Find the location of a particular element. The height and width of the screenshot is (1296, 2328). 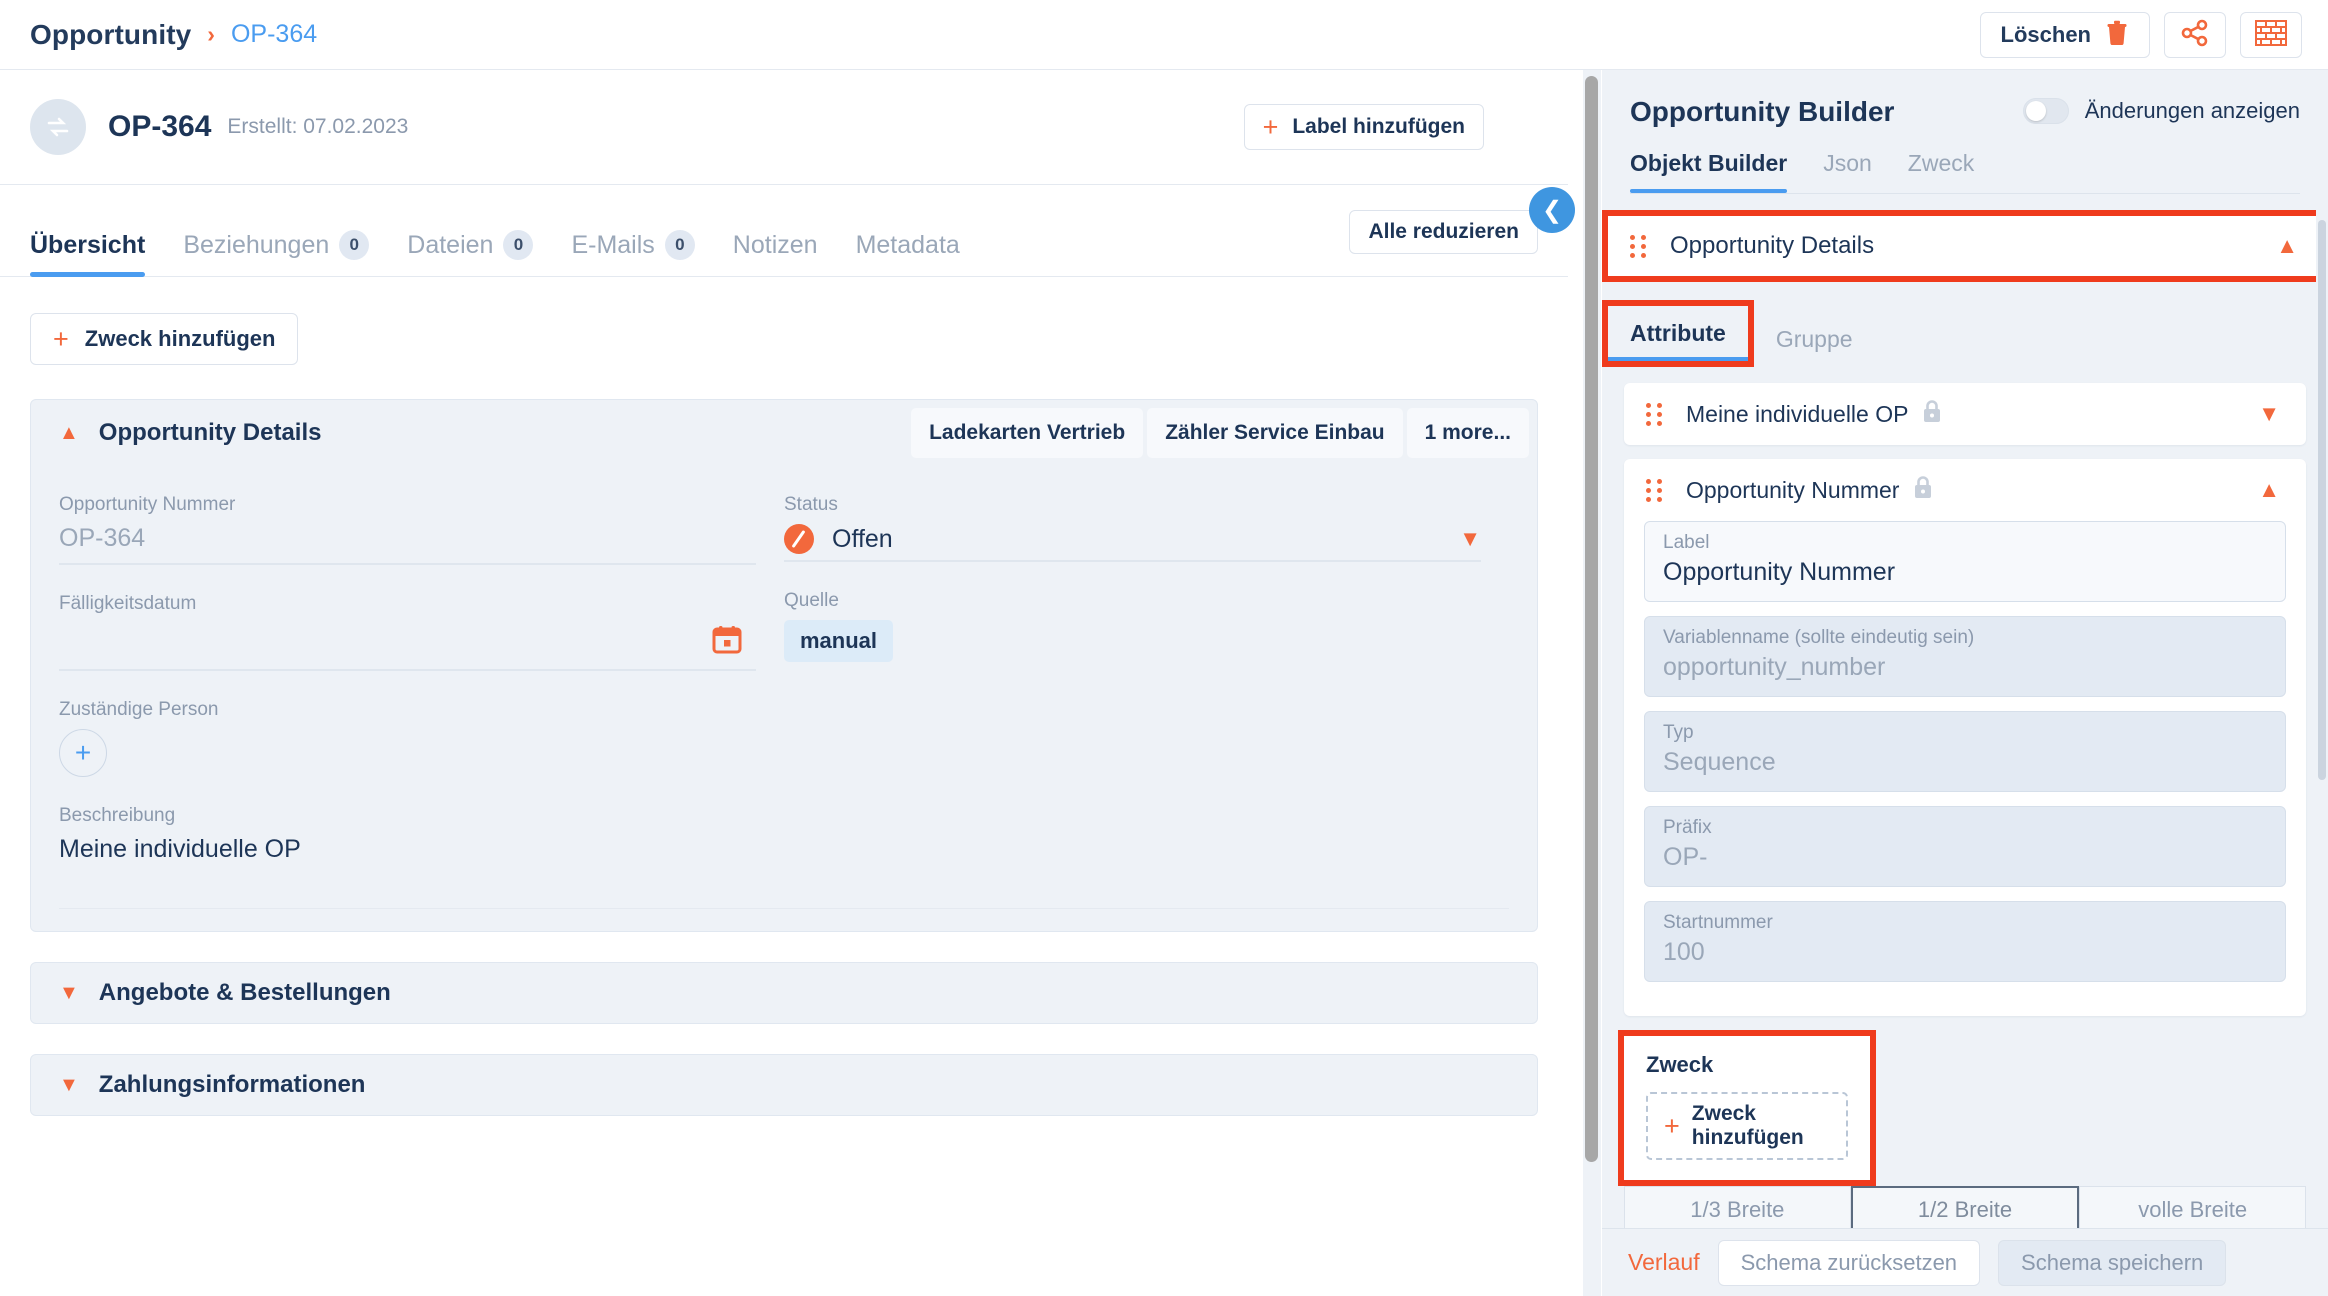

width-segmented-control: 1/3 Breite 1/2 Breite volle Breite is located at coordinates (1965, 1210).